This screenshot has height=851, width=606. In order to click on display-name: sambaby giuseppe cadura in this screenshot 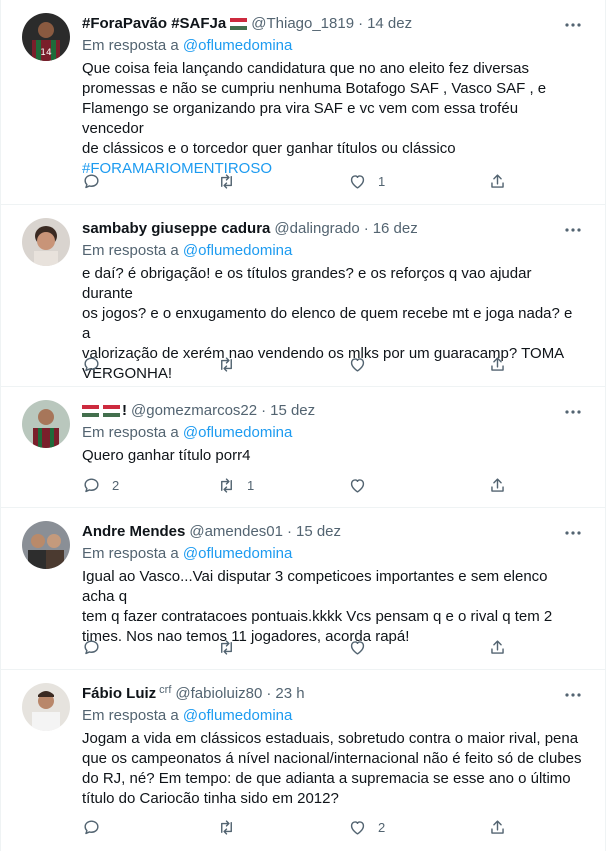, I will do `click(176, 229)`.